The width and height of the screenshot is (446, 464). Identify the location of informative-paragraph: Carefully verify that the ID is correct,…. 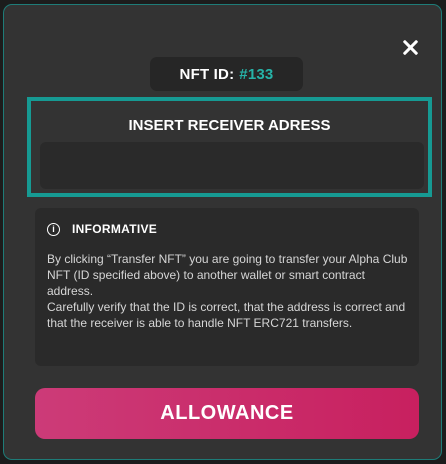
(226, 315).